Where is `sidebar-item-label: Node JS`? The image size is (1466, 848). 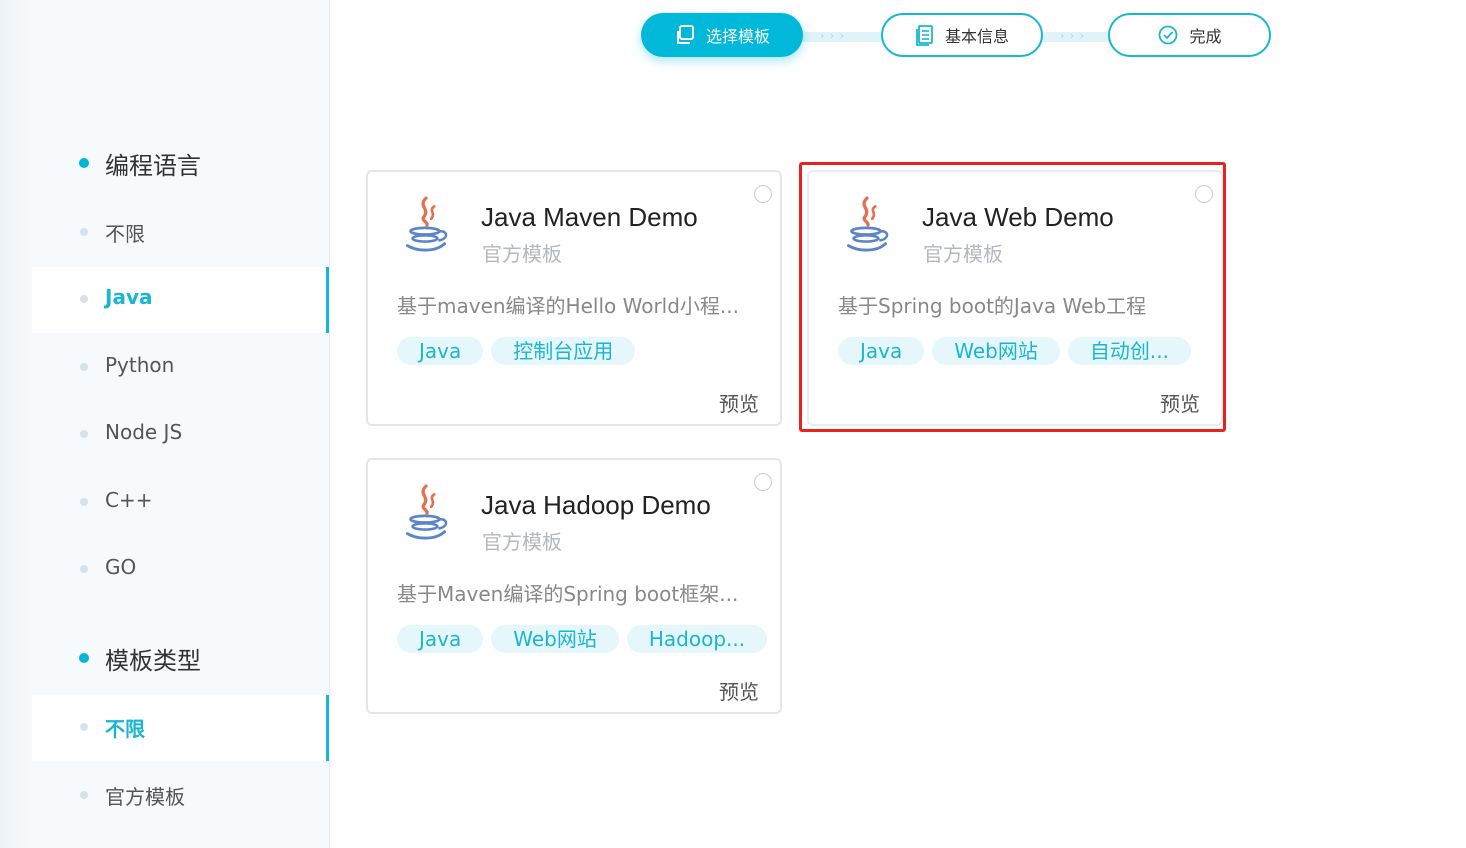 sidebar-item-label: Node JS is located at coordinates (144, 432).